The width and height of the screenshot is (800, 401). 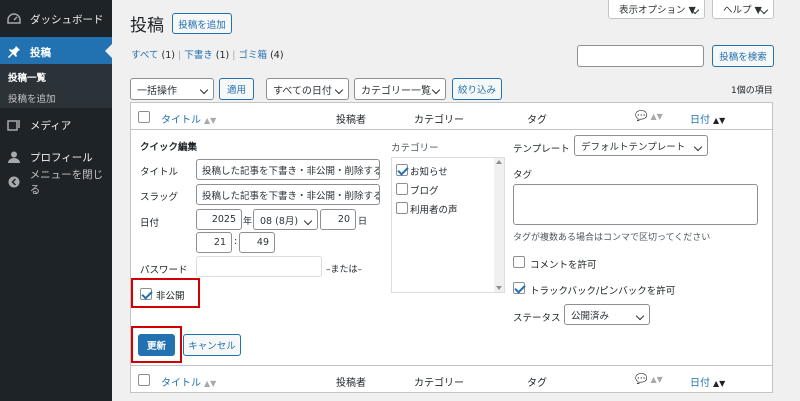 What do you see at coordinates (656, 9) in the screenshot?
I see `screen-options-button: 表示オプション ▼` at bounding box center [656, 9].